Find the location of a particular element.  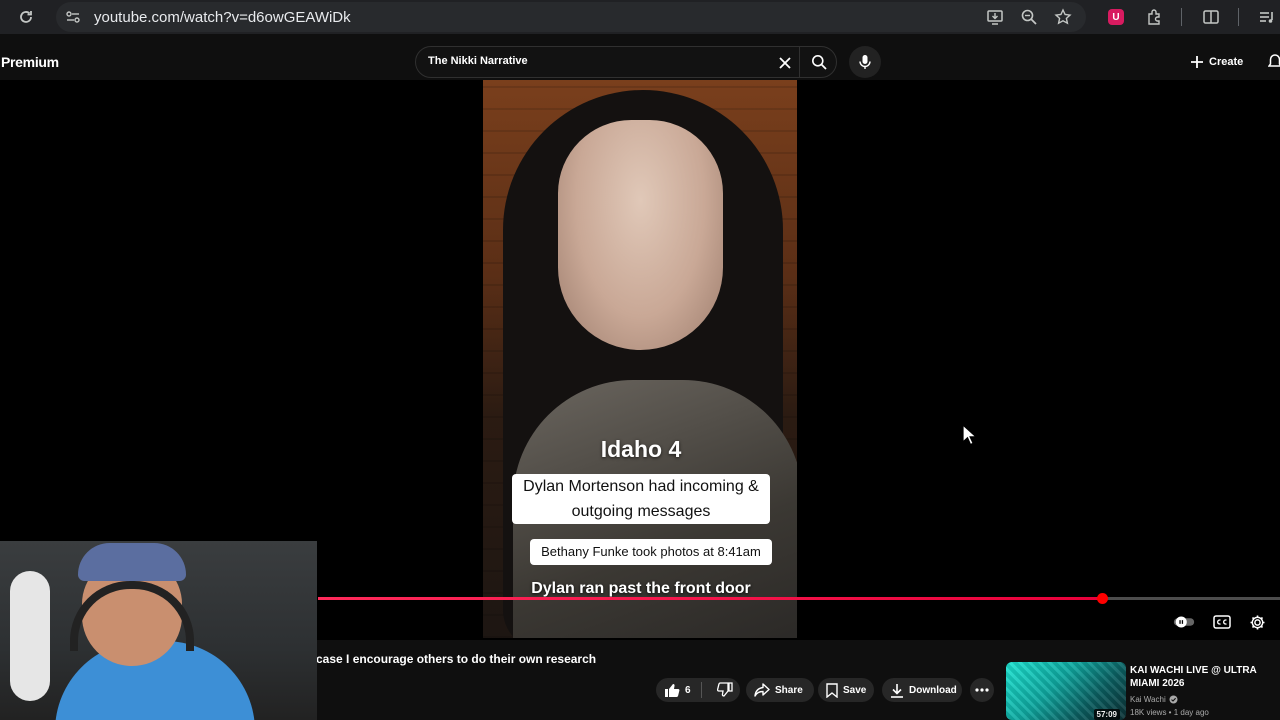

download-icon is located at coordinates (897, 690).